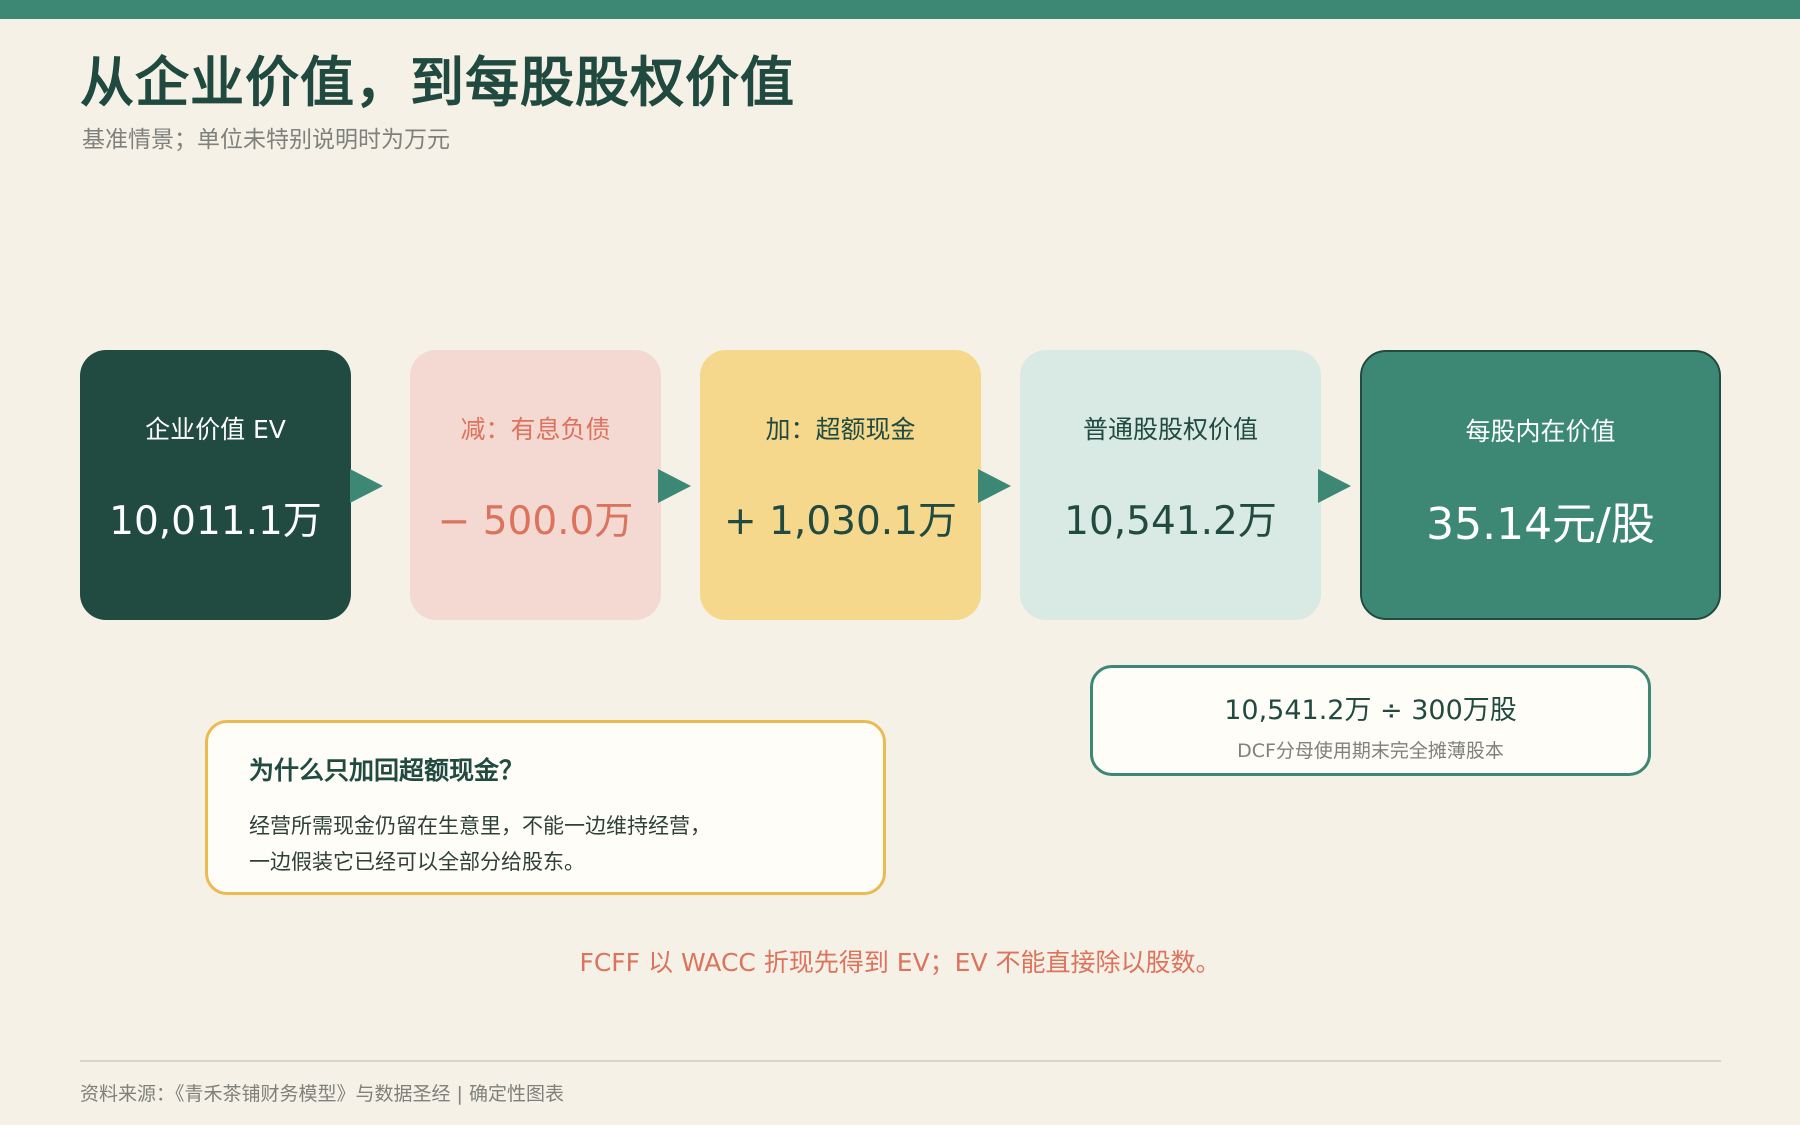 This screenshot has width=1800, height=1125. I want to click on formula-text: 10,541.2万 ÷ 300万股, so click(1370, 710).